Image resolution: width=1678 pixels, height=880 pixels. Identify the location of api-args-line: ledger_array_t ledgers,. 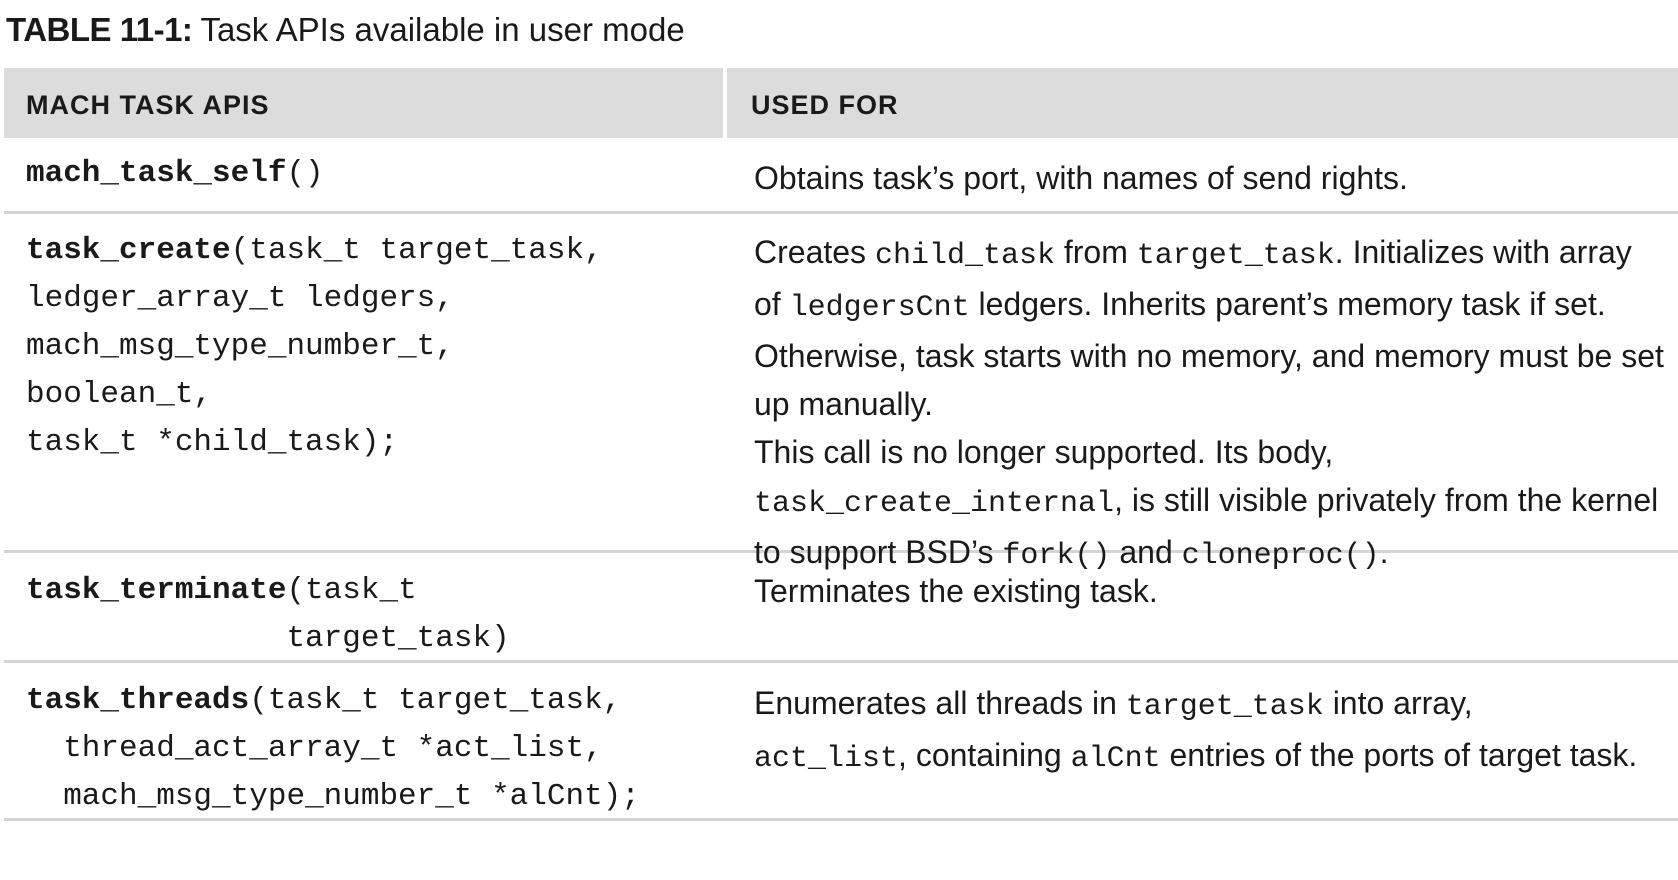
(240, 298).